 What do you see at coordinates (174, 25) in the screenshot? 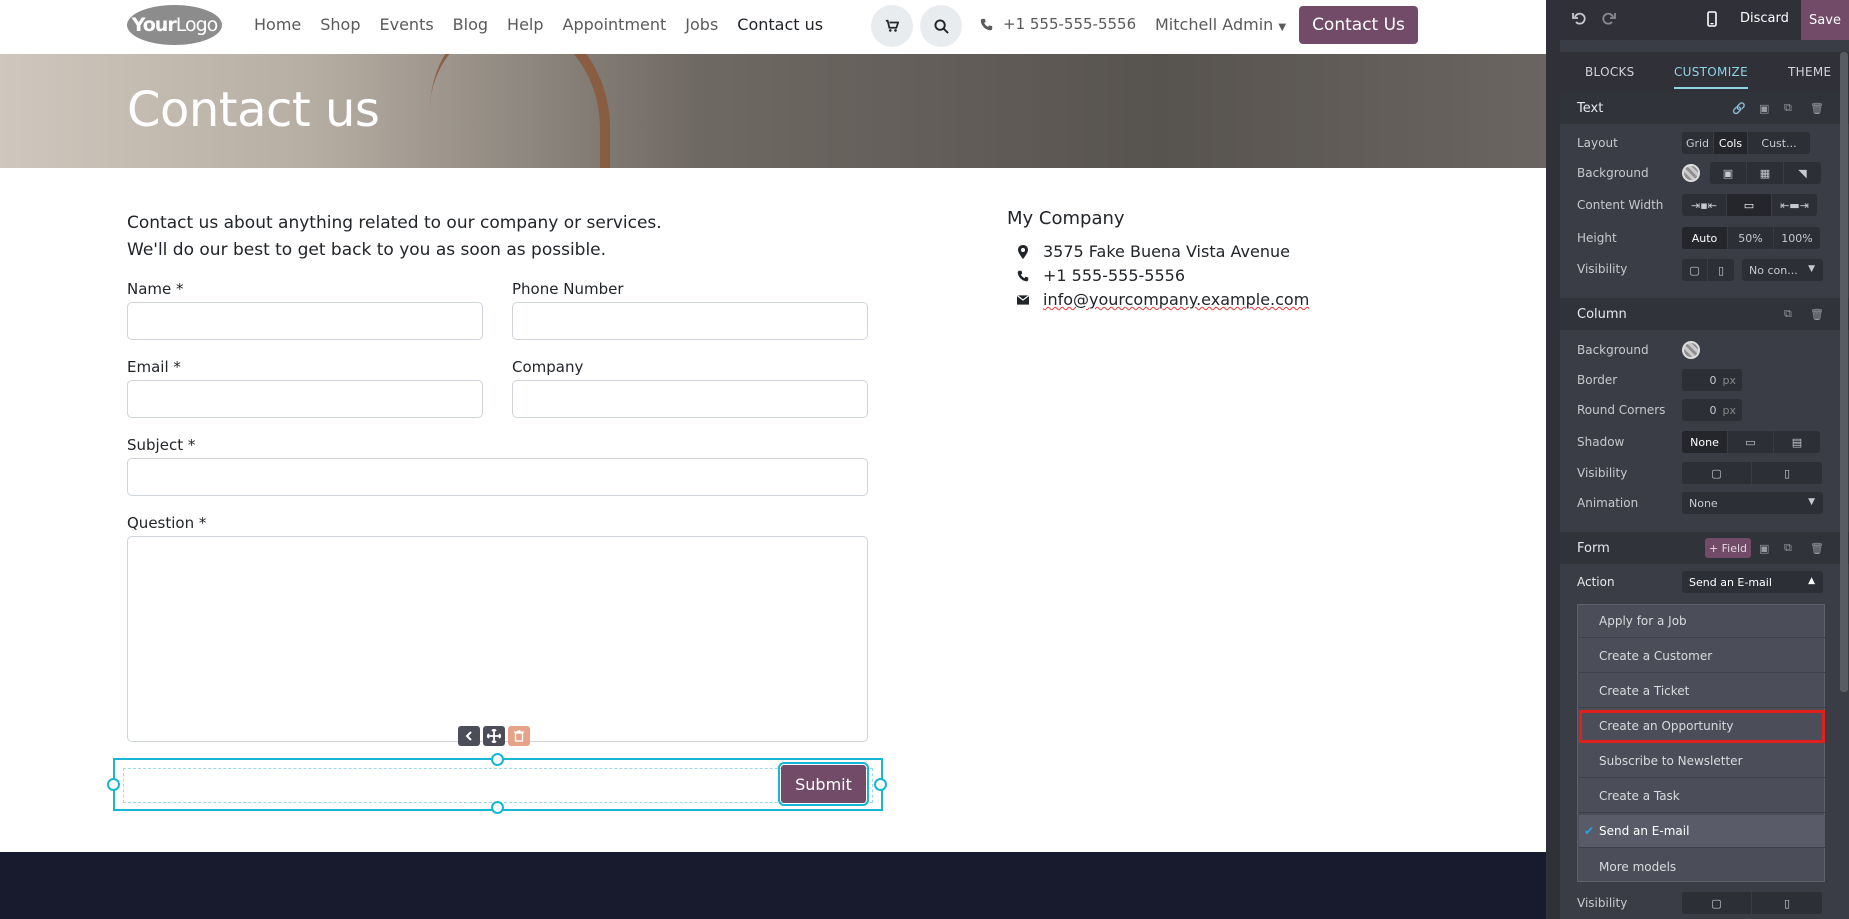
I see `site-logo: Your Logo` at bounding box center [174, 25].